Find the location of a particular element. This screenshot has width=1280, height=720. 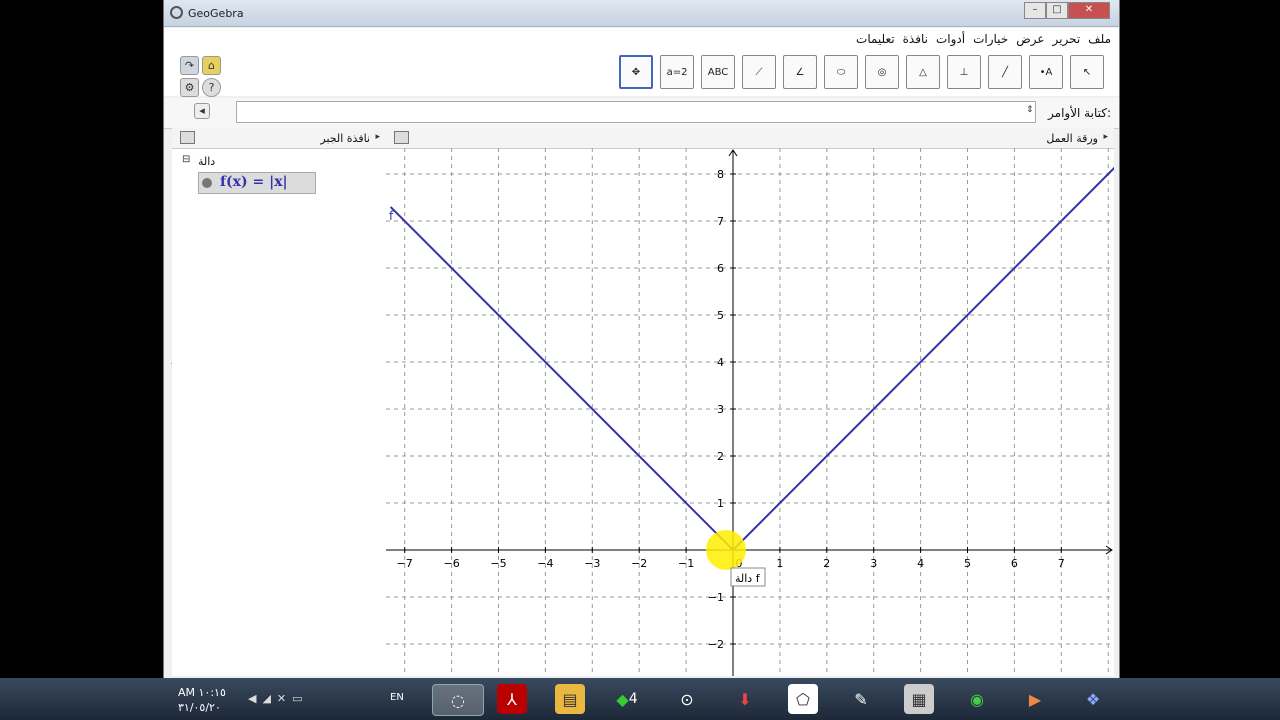

close-button: ✕ is located at coordinates (1089, 10).